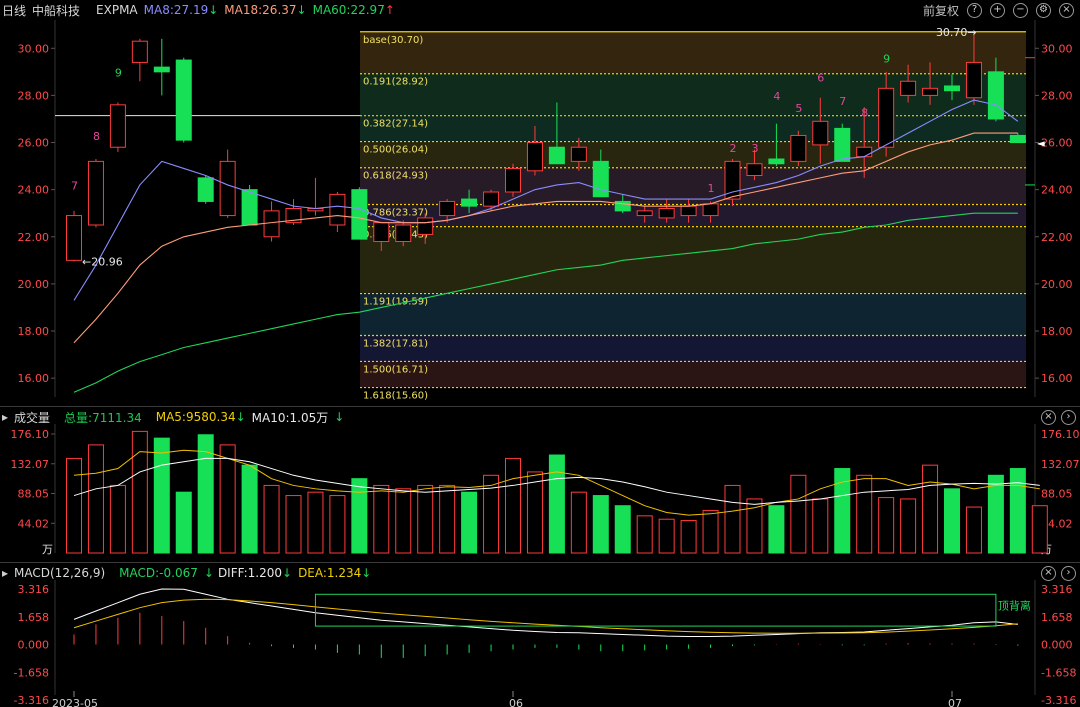 This screenshot has width=1080, height=707. Describe the element at coordinates (1057, 645) in the screenshot. I see `macd-tick-label-right: 0.000` at that location.